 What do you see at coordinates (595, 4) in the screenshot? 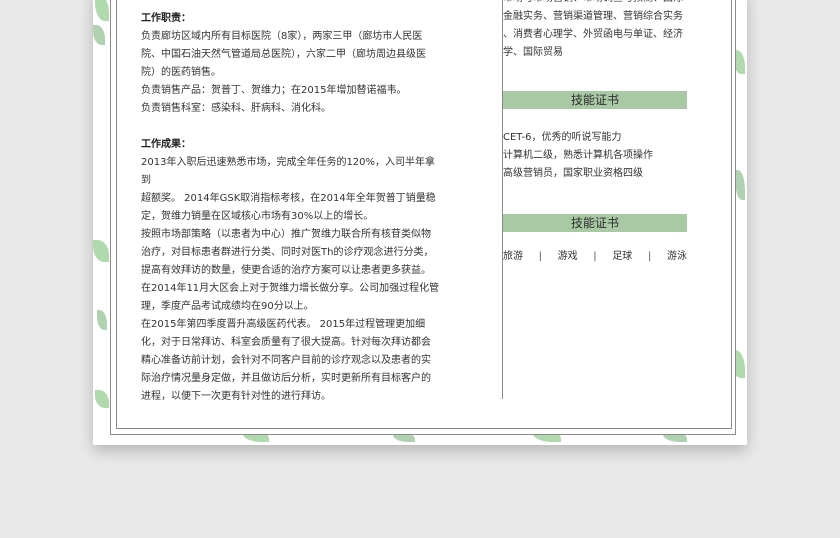
I see `course-line: 市场与市场营销、市场调查与预测、国际` at bounding box center [595, 4].